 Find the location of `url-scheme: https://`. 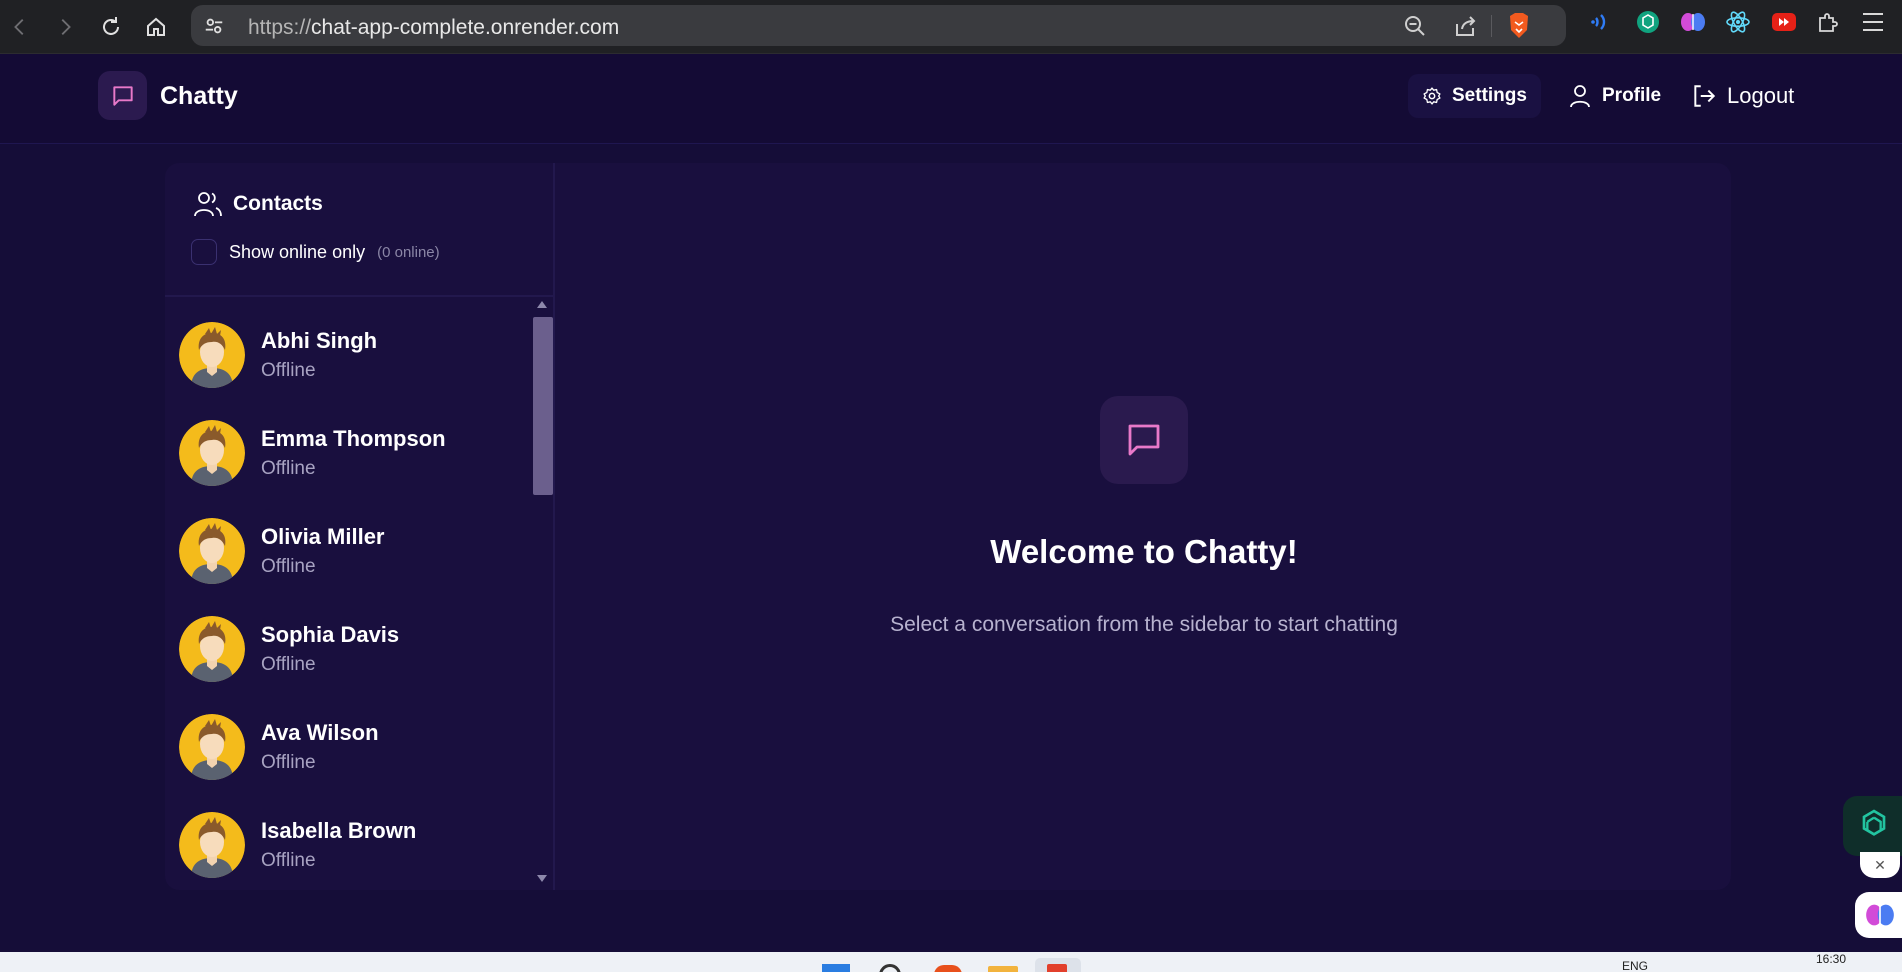

url-scheme: https:// is located at coordinates (280, 27).